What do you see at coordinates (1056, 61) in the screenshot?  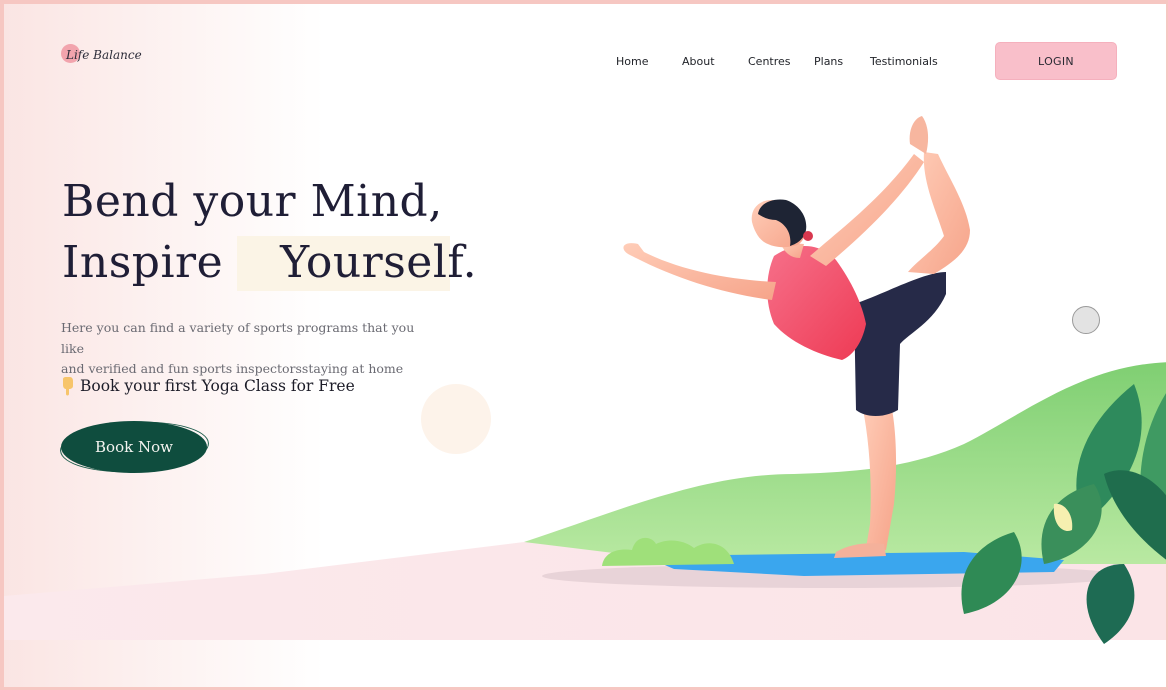 I see `login-button: LOGIN` at bounding box center [1056, 61].